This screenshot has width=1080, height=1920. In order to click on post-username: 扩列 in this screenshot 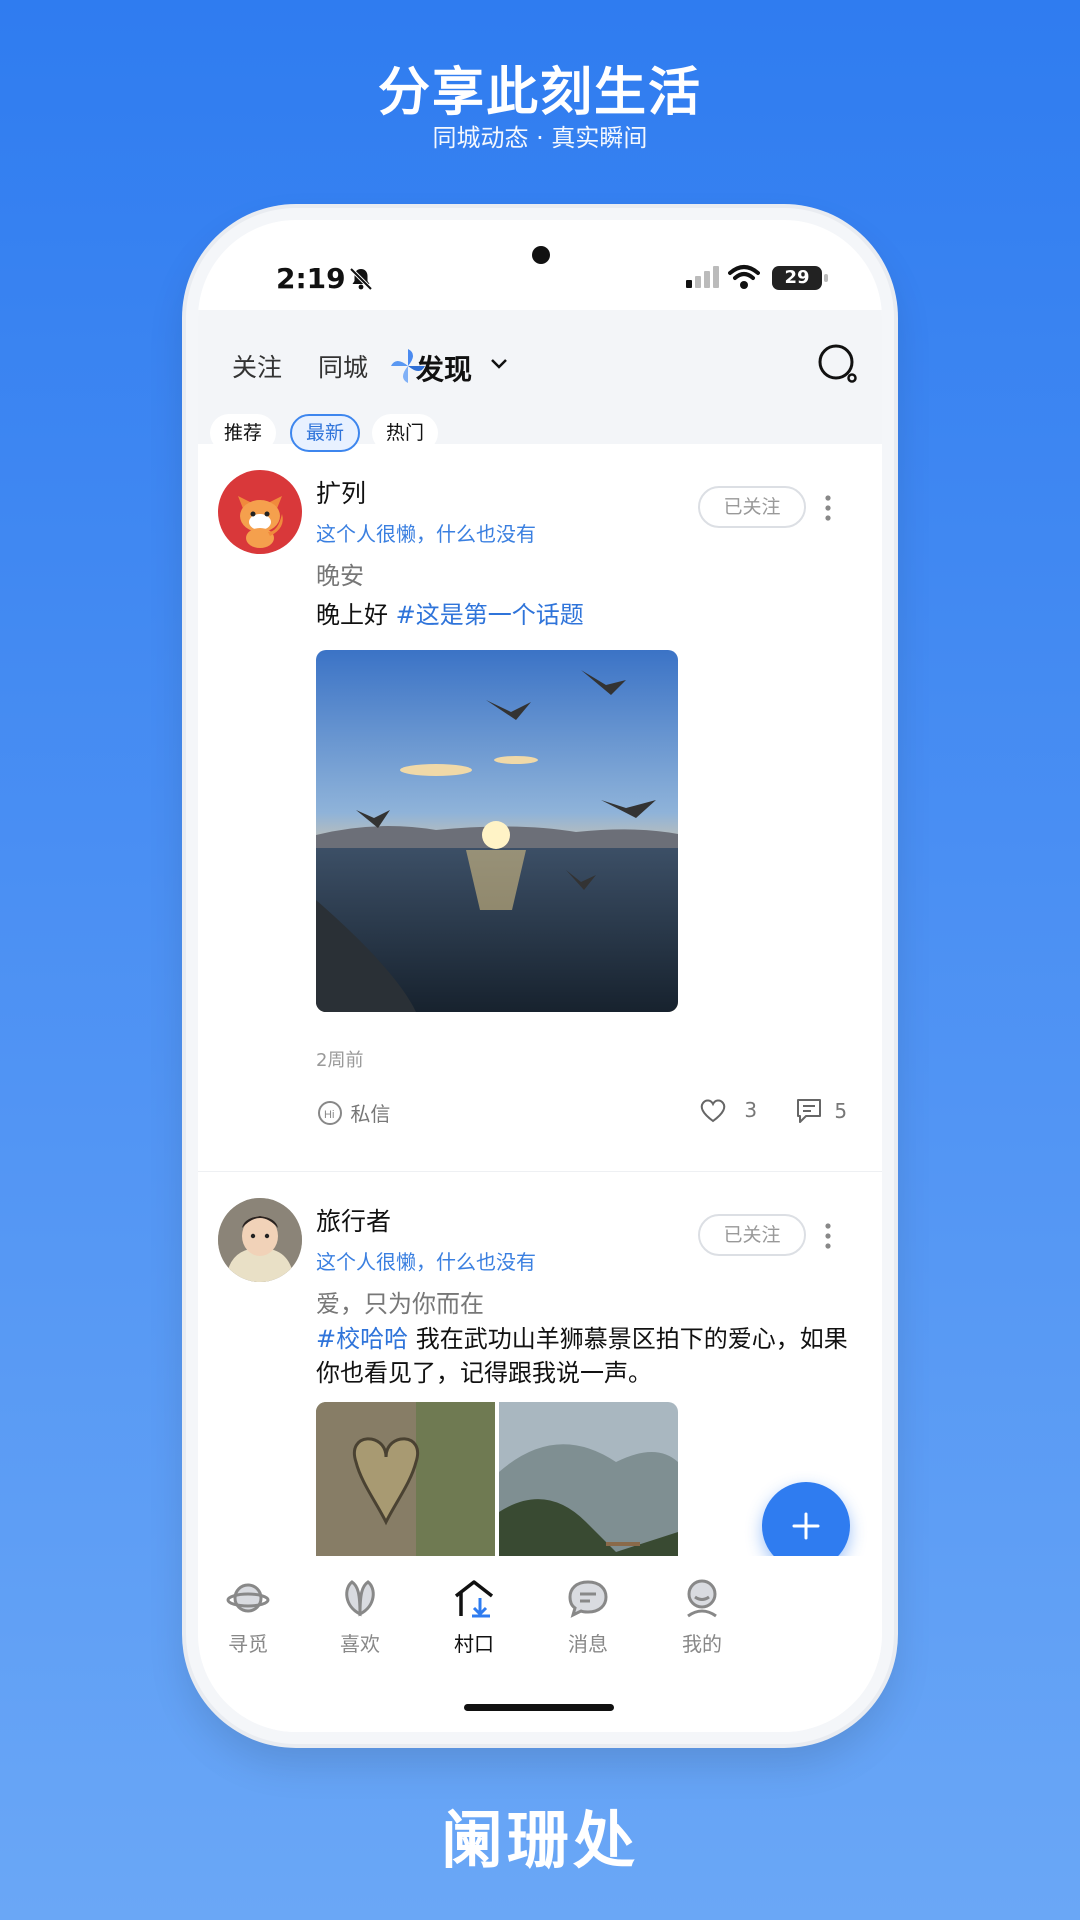, I will do `click(341, 492)`.